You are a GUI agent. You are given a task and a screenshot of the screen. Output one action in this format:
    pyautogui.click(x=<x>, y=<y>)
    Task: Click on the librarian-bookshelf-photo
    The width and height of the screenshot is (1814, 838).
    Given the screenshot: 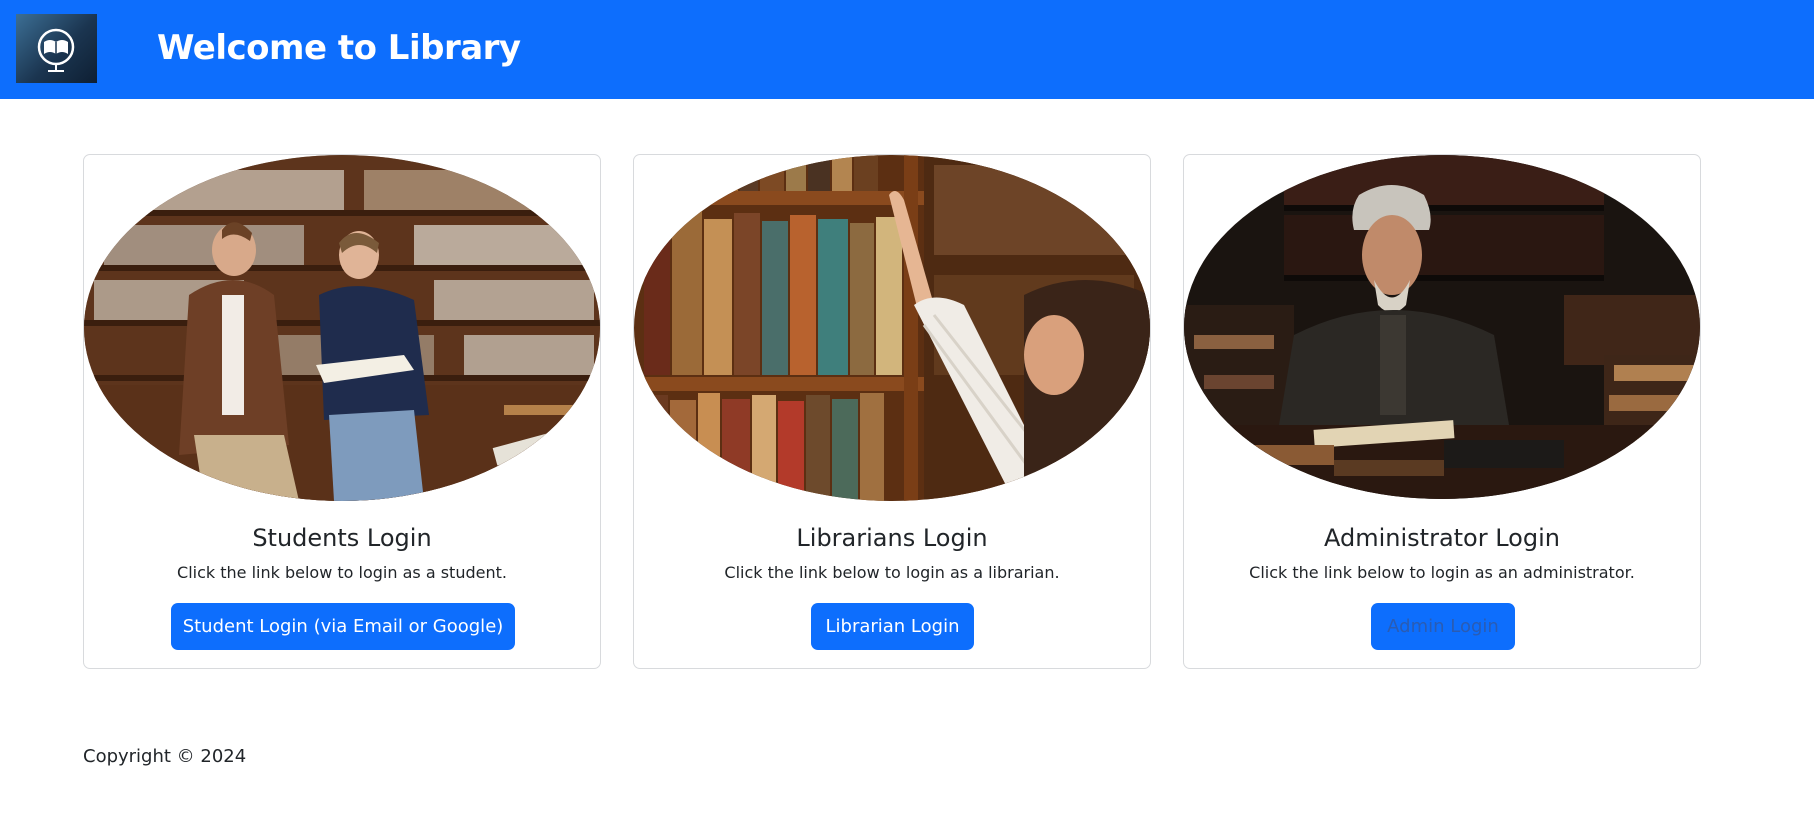 What is the action you would take?
    pyautogui.click(x=892, y=328)
    